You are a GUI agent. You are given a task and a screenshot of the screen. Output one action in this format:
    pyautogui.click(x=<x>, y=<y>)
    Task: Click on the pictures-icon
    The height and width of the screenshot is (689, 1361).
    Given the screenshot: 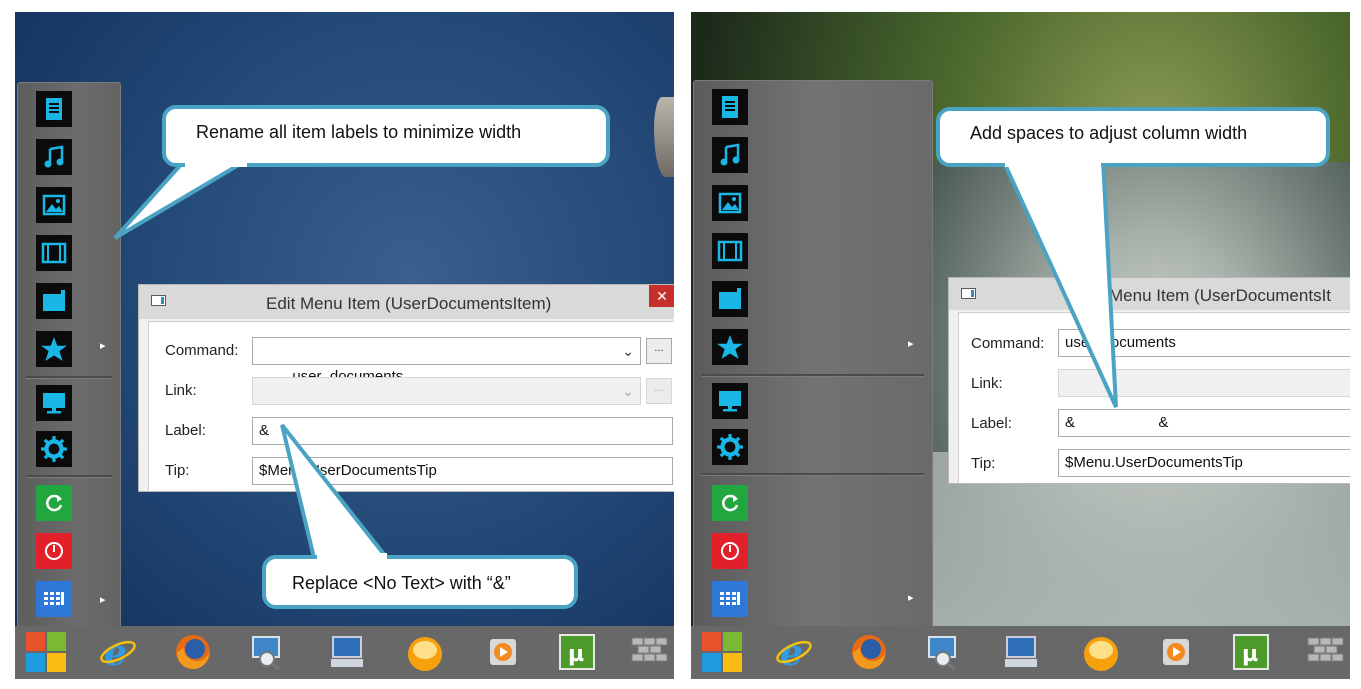 What is the action you would take?
    pyautogui.click(x=54, y=205)
    